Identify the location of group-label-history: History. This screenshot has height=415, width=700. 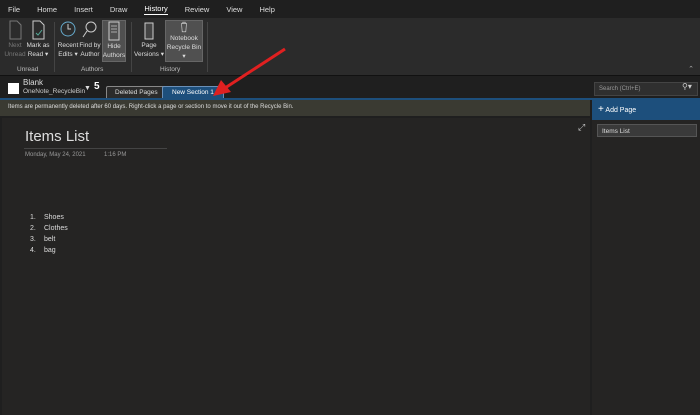
(170, 69).